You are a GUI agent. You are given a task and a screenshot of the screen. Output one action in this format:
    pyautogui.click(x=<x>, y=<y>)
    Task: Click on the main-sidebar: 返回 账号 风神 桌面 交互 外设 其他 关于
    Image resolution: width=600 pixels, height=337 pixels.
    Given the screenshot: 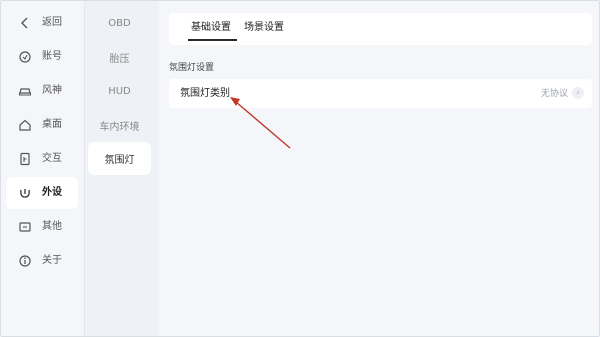 What is the action you would take?
    pyautogui.click(x=42, y=168)
    